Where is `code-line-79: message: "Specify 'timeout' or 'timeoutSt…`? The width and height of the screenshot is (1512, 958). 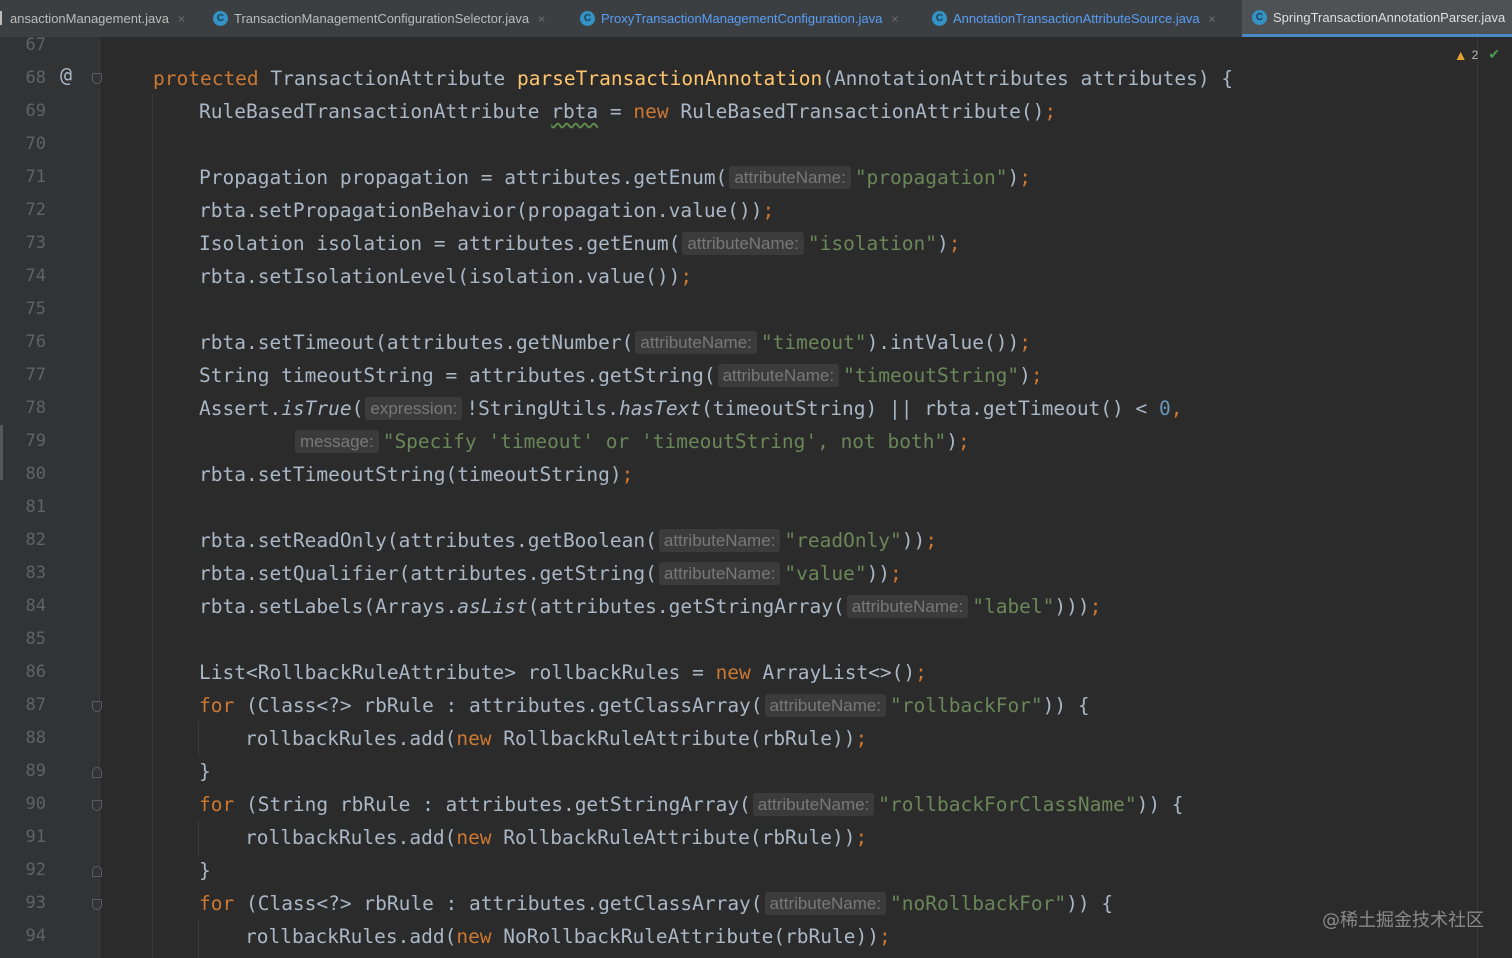 code-line-79: message: "Specify 'timeout' or 'timeoutSt… is located at coordinates (631, 441).